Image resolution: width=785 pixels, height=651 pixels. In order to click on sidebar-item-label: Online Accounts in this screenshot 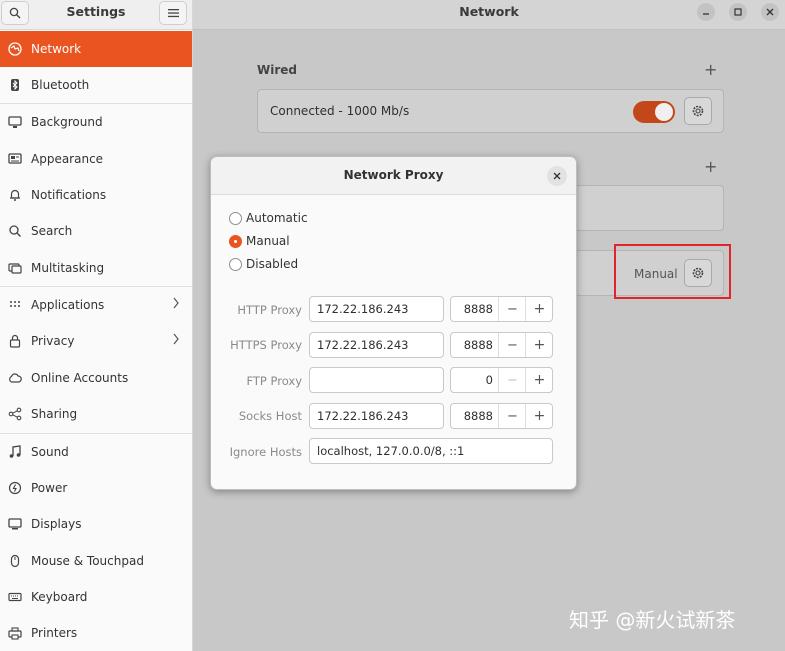, I will do `click(80, 378)`.